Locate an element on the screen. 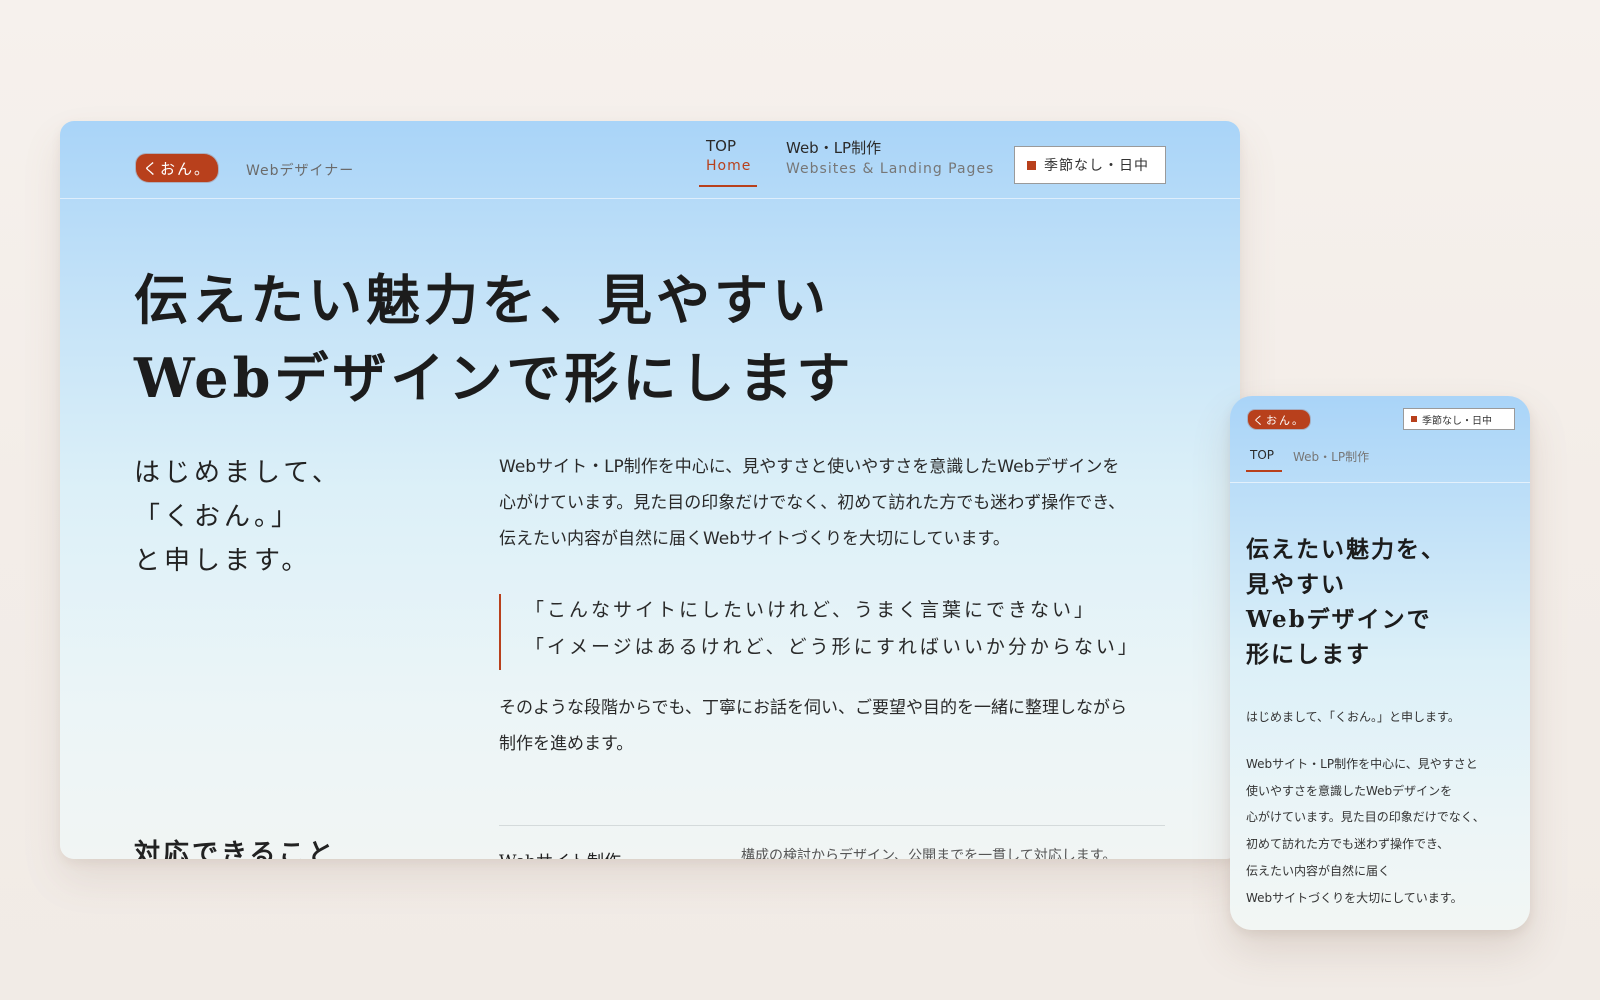 Image resolution: width=1600 pixels, height=1000 pixels. service-description: 構成の検討からデザイン、公開までを一貫して対応します。 is located at coordinates (929, 853).